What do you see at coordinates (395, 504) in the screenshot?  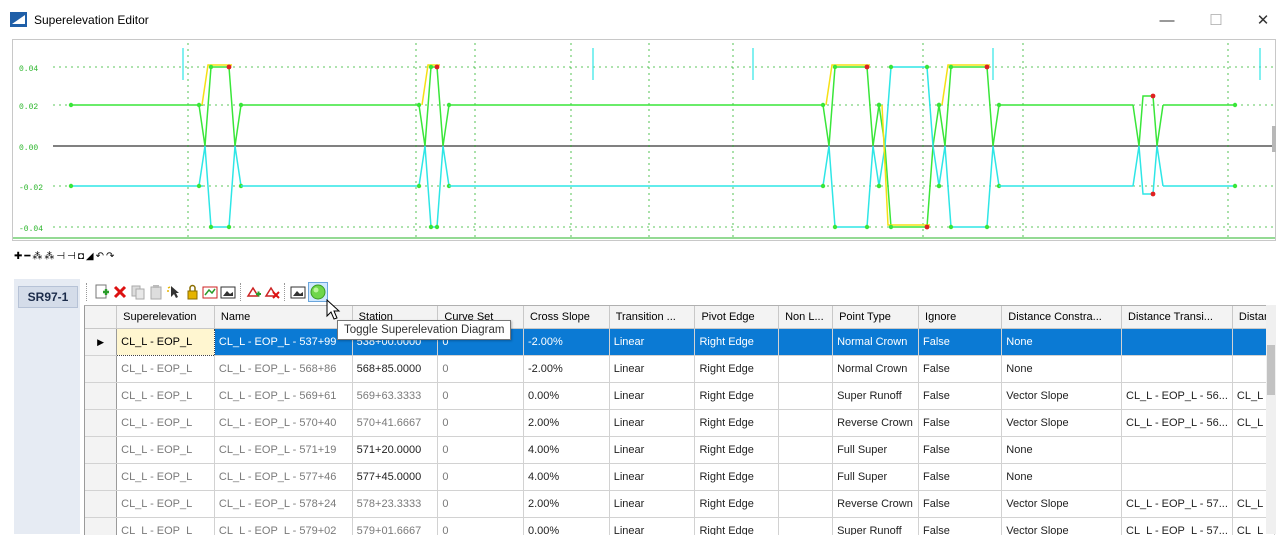 I see `cell-station: 578+23.3333` at bounding box center [395, 504].